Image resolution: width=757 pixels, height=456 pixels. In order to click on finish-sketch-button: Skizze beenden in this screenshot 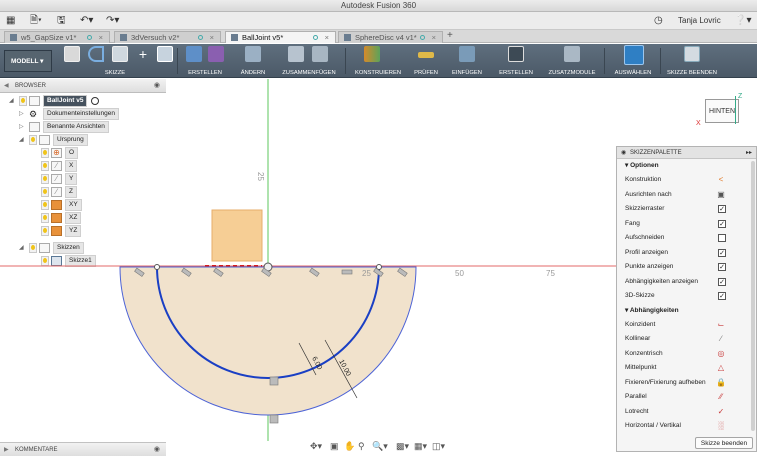, I will do `click(724, 443)`.